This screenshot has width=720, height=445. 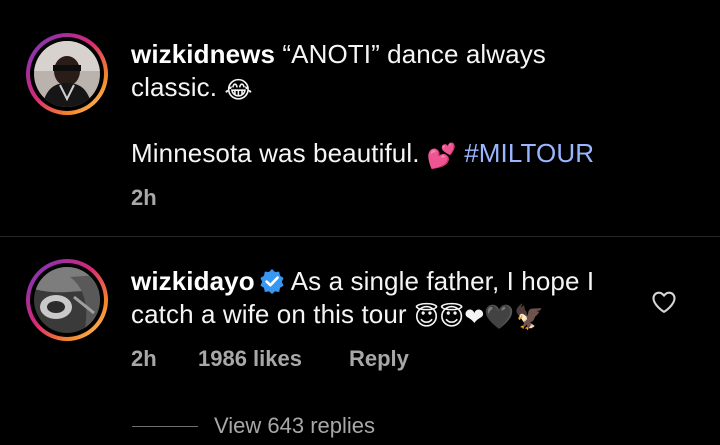 I want to click on comment-username: wizkidayo, so click(x=193, y=281).